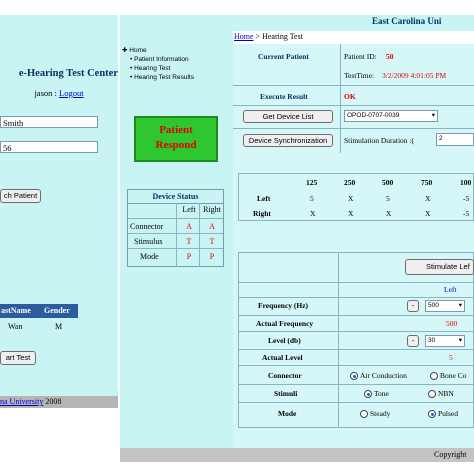 Image resolution: width=474 pixels, height=474 pixels. I want to click on left-250: X, so click(351, 198).